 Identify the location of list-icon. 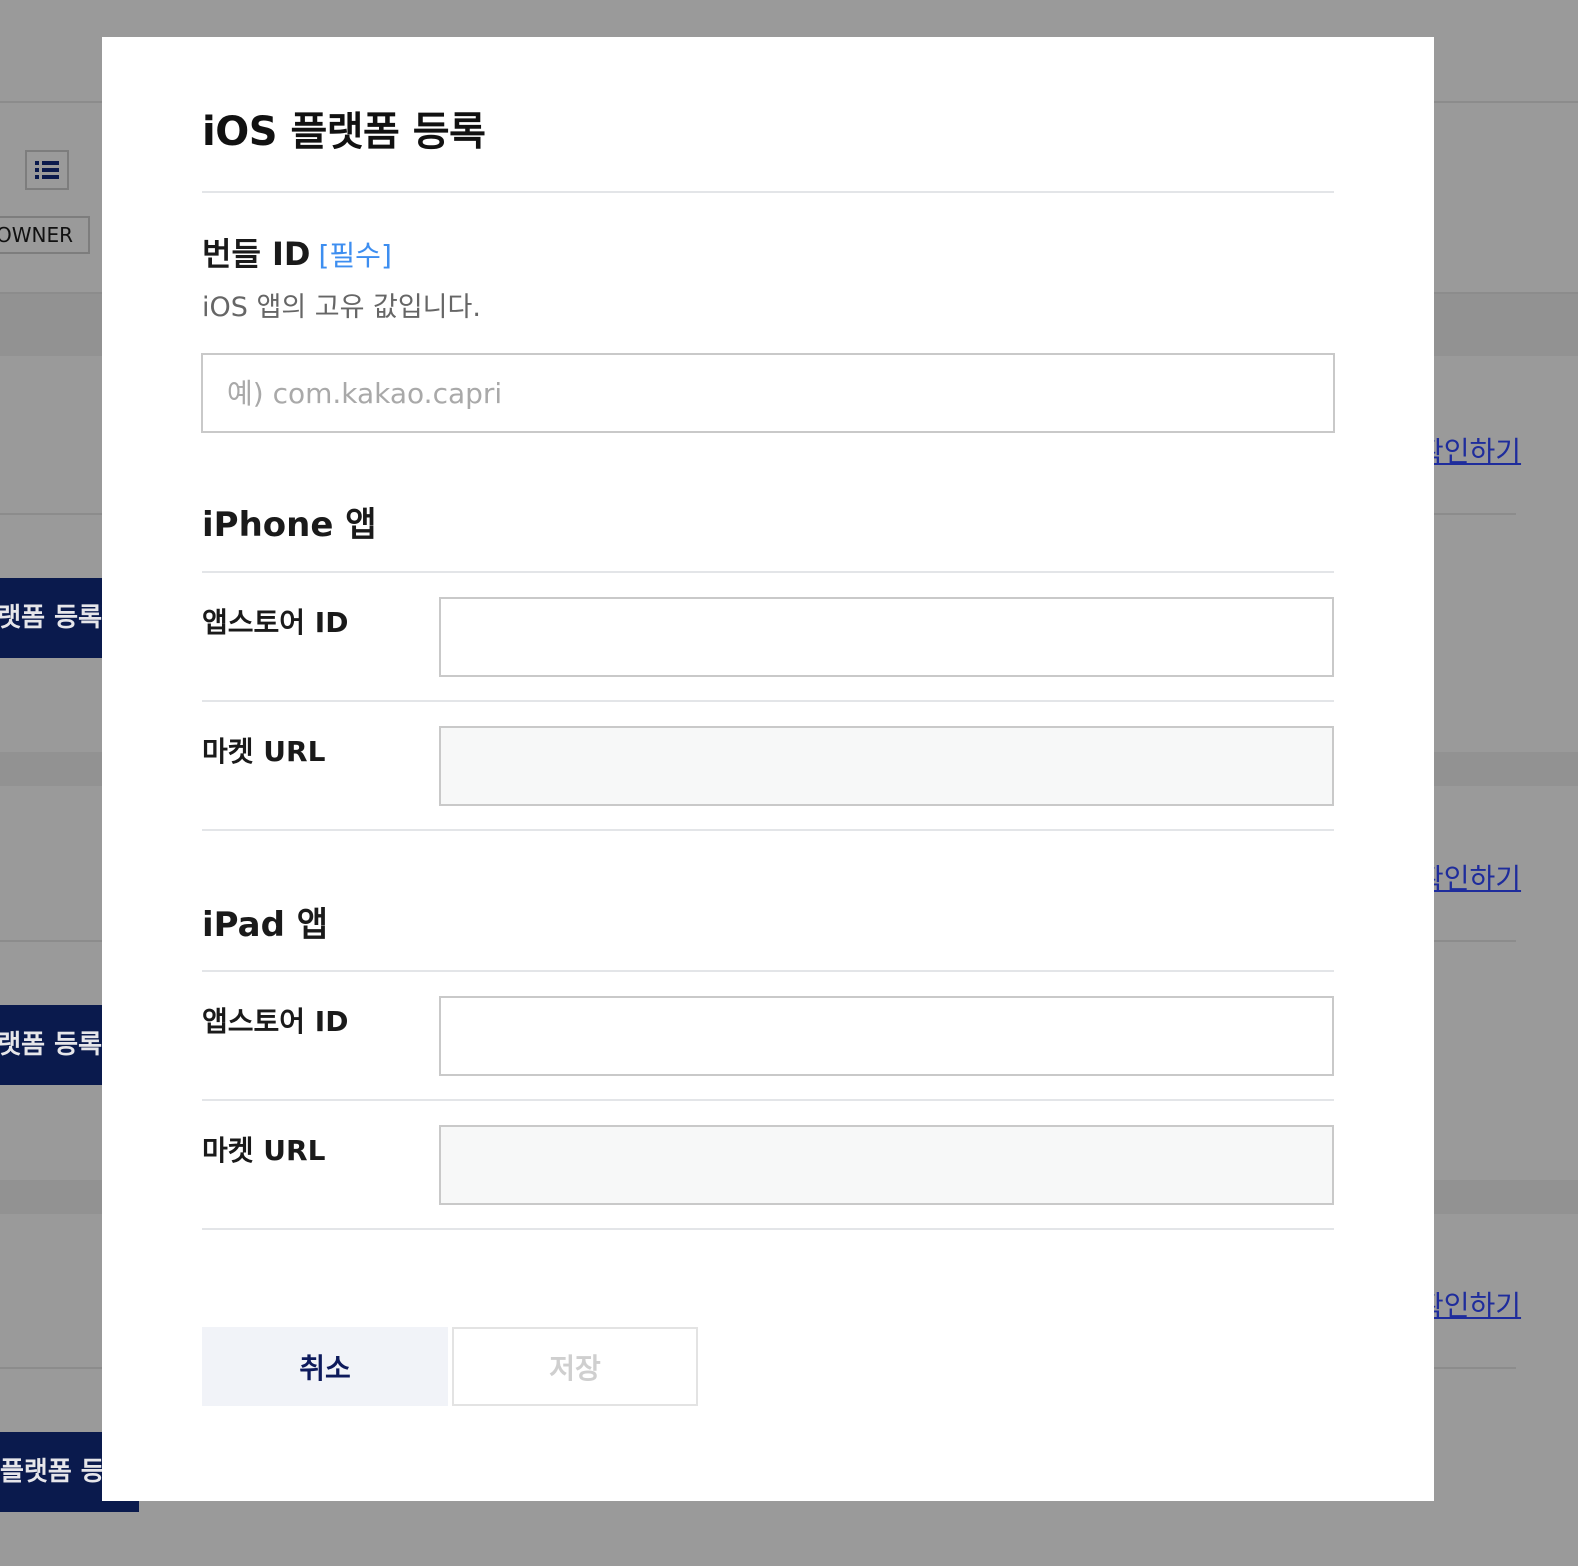
(47, 170).